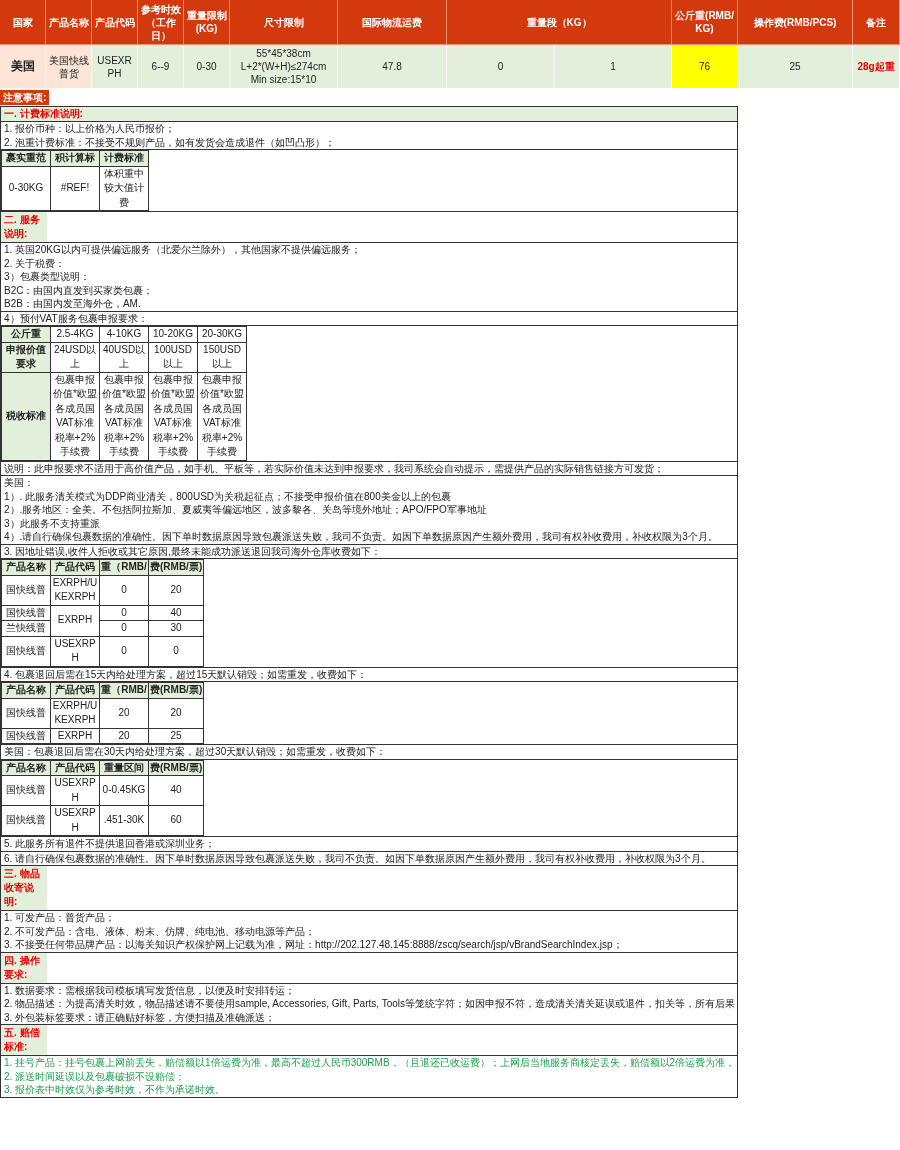 The width and height of the screenshot is (900, 1150). I want to click on note-line: 2. 不可发产品：含电、液体、粉末、仿牌、纯电池、移动电源等产品；, so click(160, 931).